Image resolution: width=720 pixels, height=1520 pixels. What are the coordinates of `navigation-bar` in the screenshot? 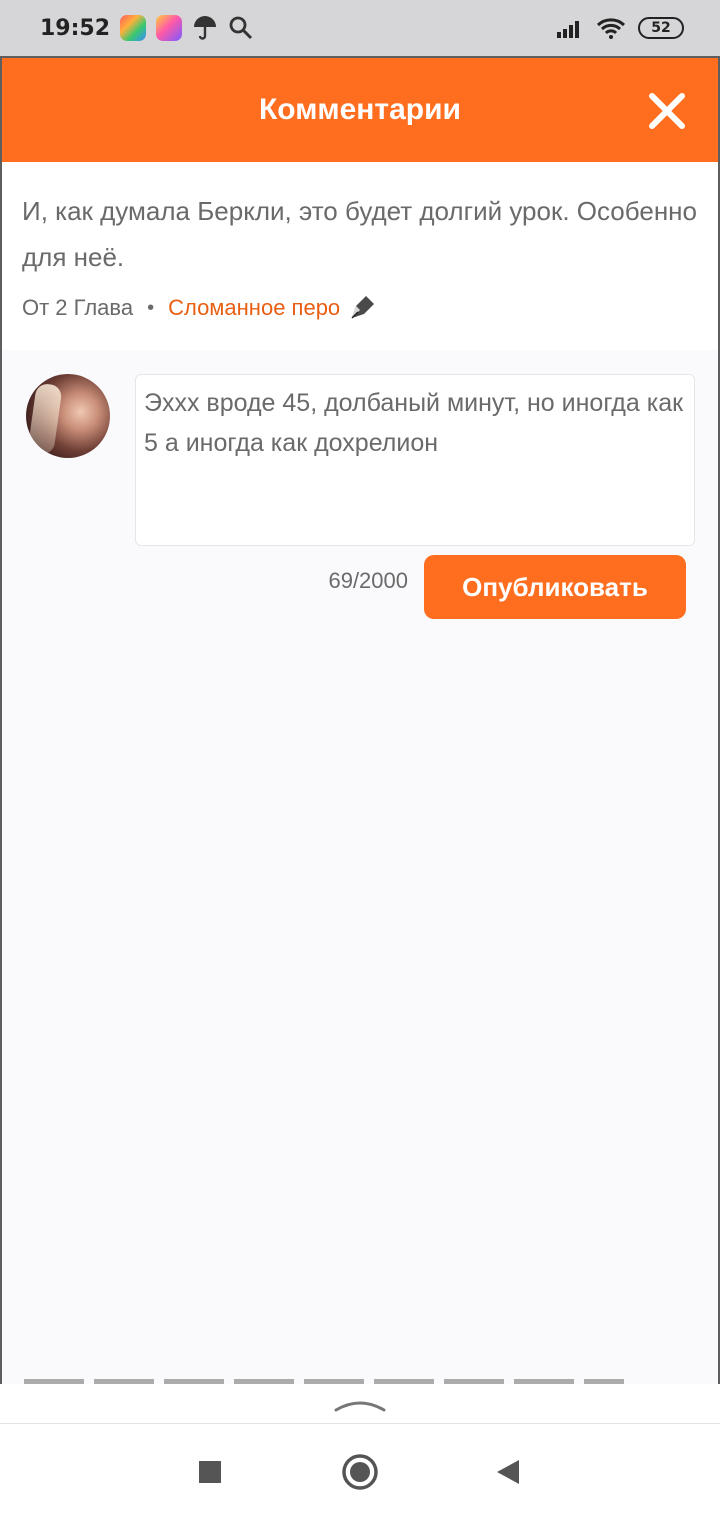 It's located at (360, 1472).